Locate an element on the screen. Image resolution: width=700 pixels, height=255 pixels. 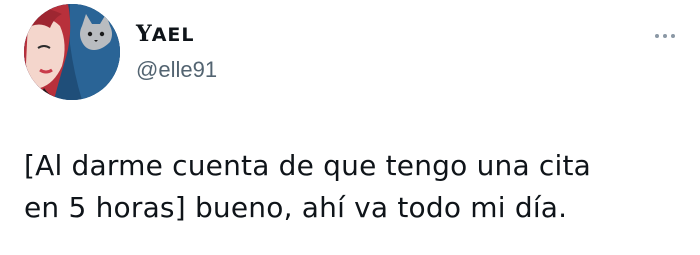
tweet-text-line: en 5 horas] bueno, ahí va todo mi día. is located at coordinates (296, 207).